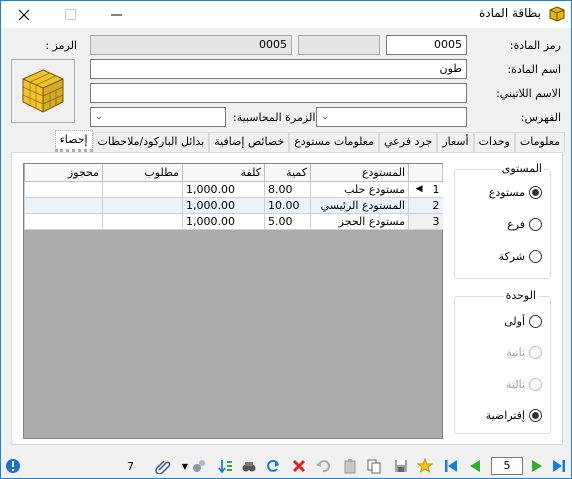 The image size is (572, 479). Describe the element at coordinates (61, 45) in the screenshot. I see `symbol-label: الرمز :` at that location.